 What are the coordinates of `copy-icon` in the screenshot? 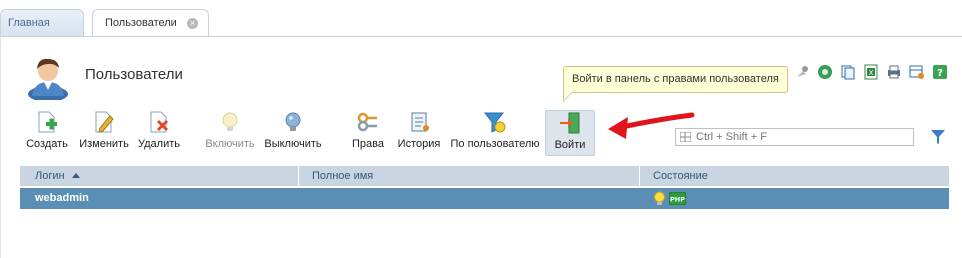 It's located at (848, 72).